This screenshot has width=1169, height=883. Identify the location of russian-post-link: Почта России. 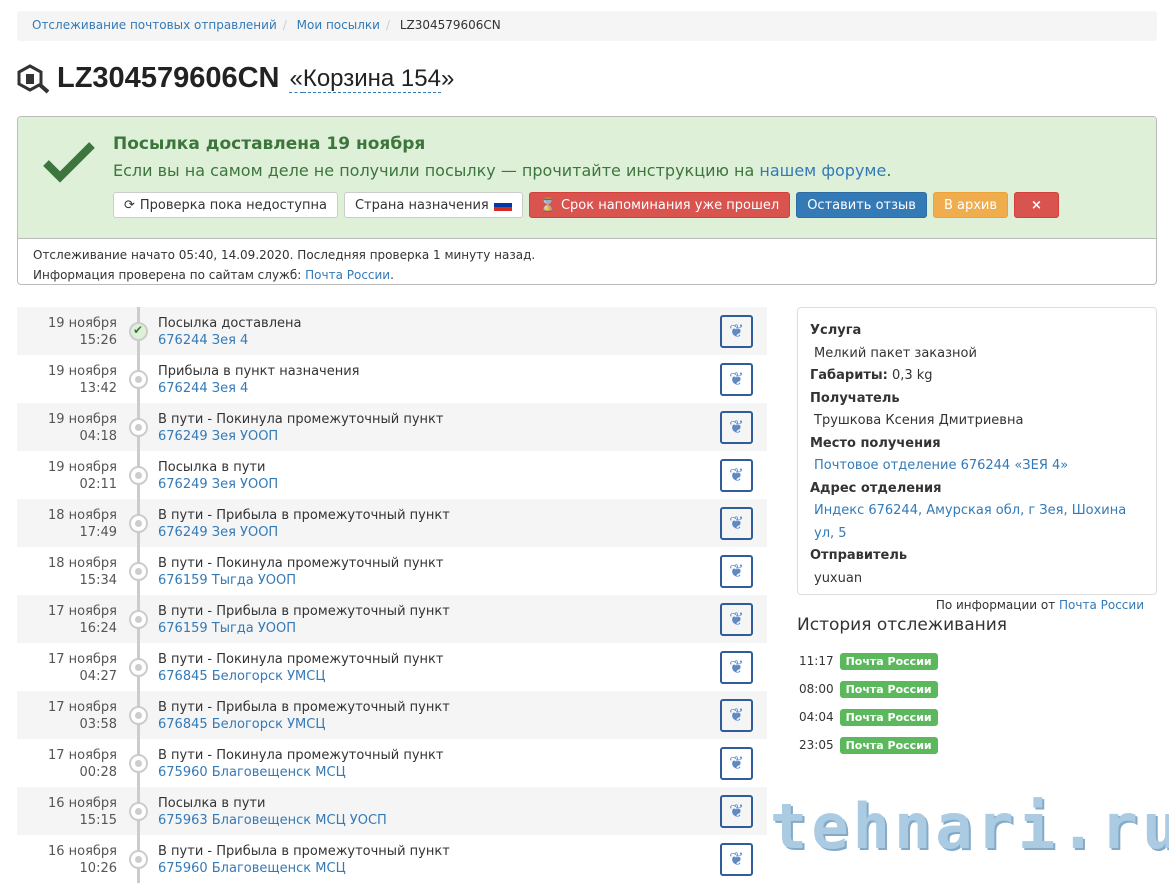
(347, 275).